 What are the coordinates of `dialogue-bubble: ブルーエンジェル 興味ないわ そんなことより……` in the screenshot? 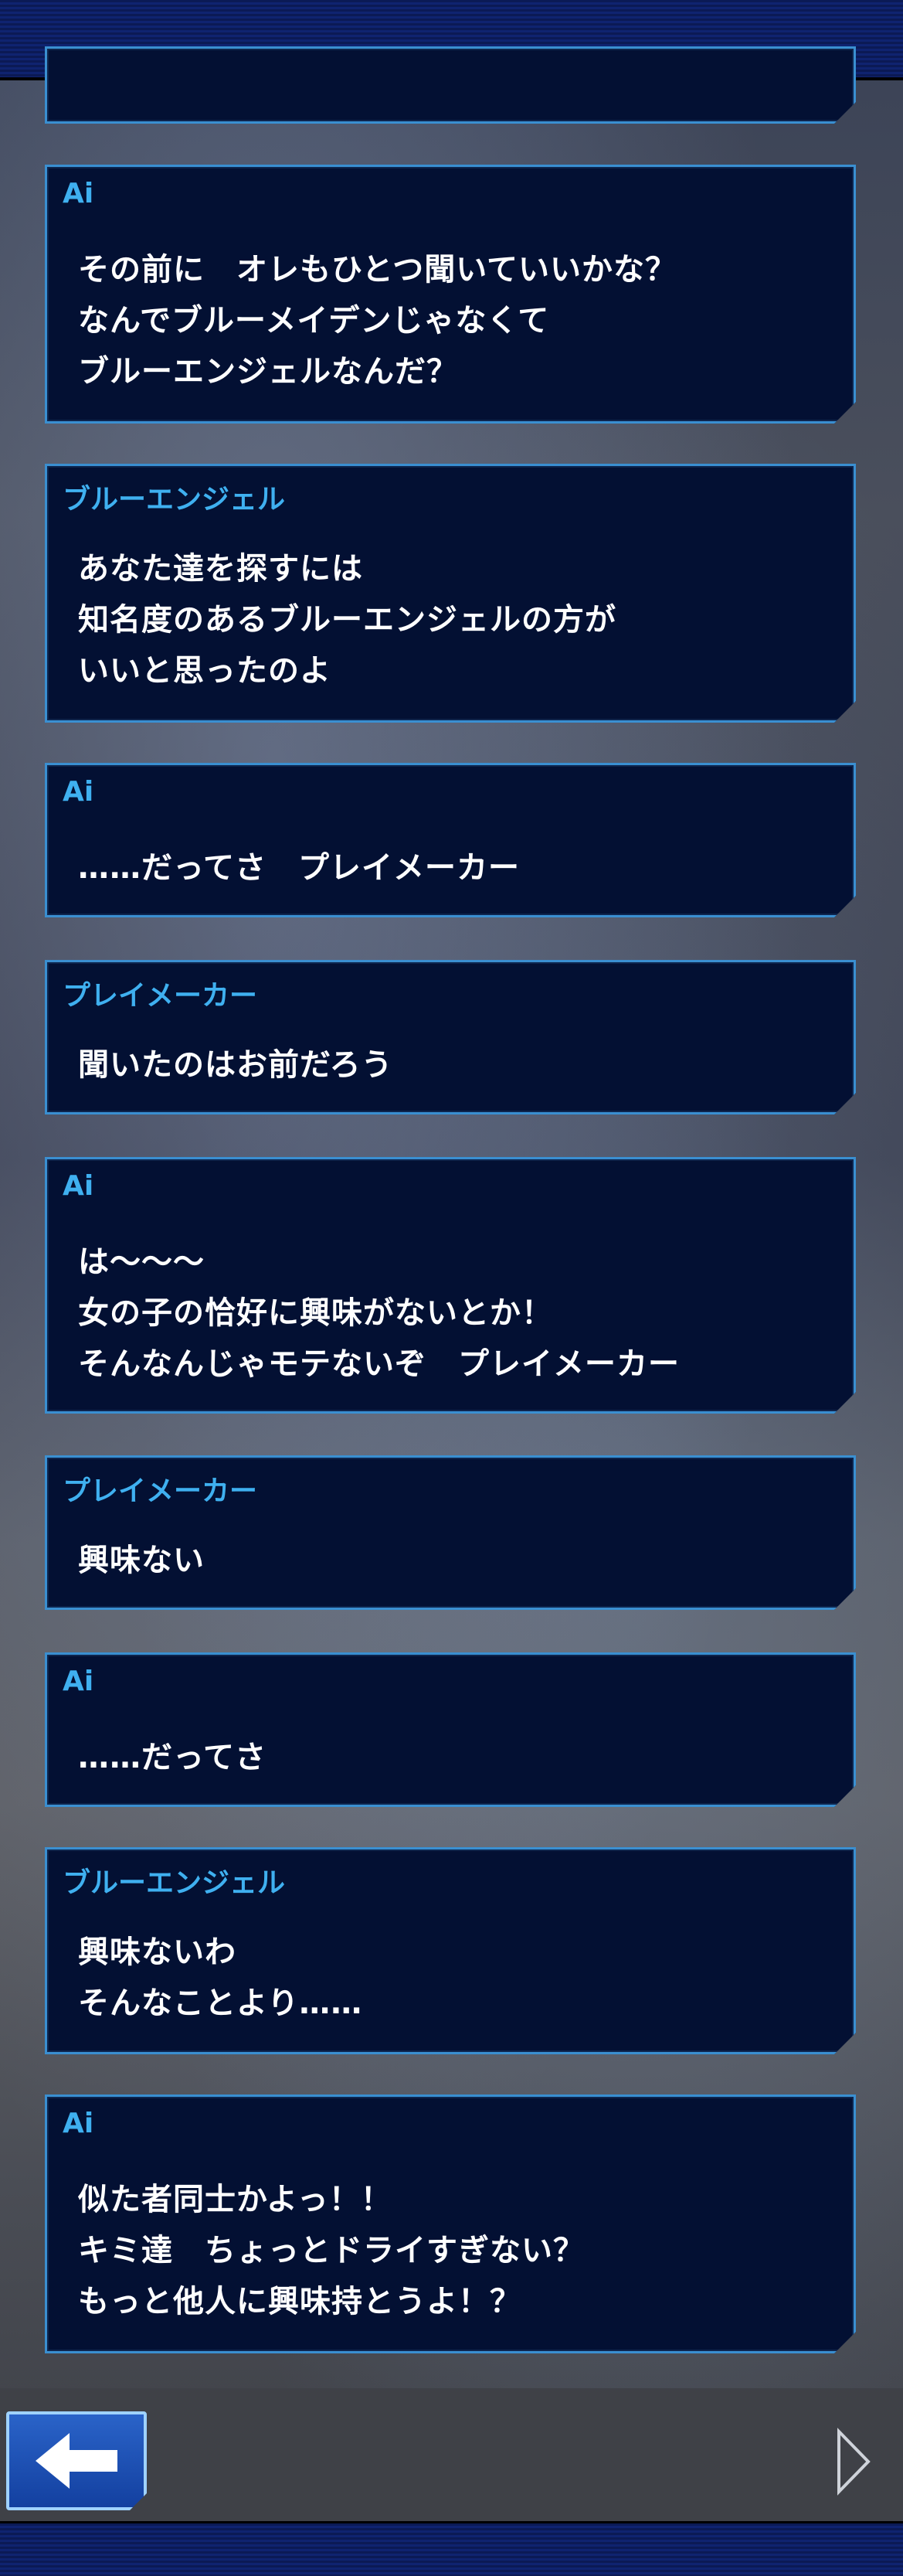 It's located at (451, 1950).